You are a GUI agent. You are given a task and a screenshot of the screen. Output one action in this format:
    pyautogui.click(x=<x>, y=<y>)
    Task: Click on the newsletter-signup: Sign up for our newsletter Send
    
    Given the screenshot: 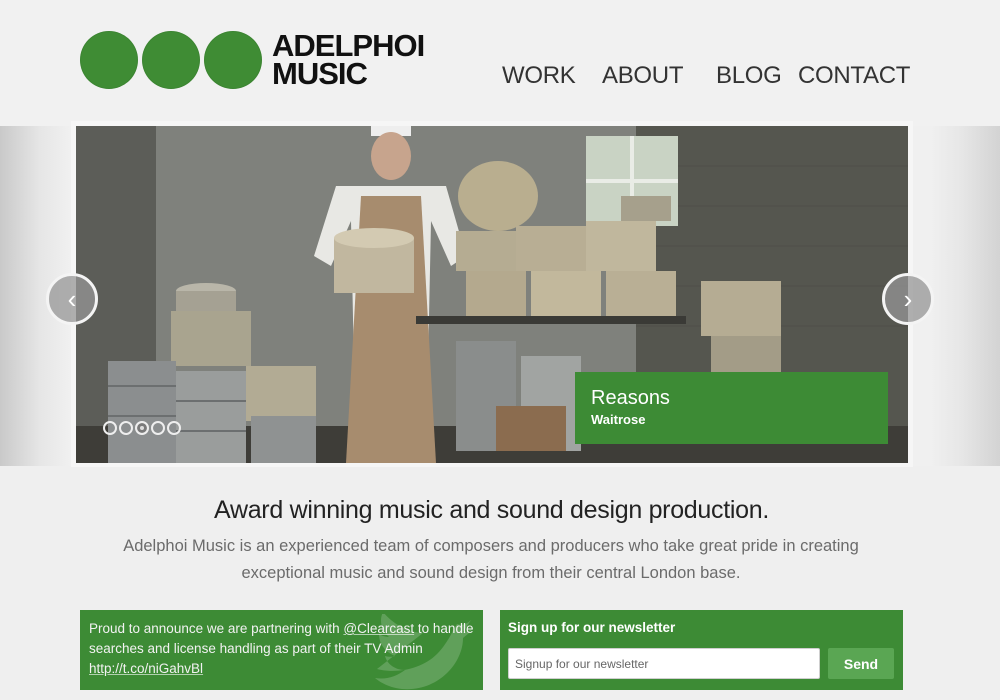 What is the action you would take?
    pyautogui.click(x=701, y=650)
    